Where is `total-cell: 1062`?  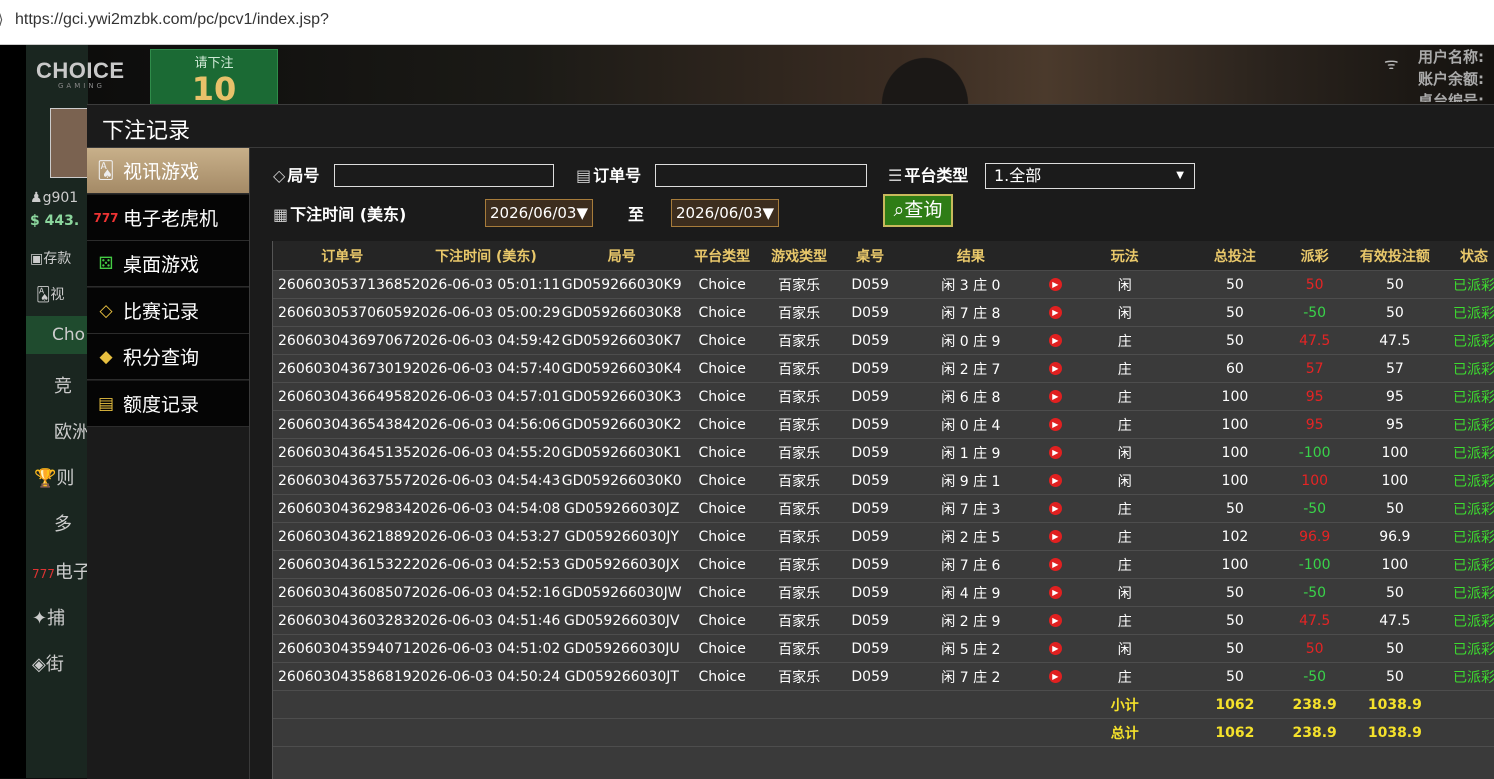 total-cell: 1062 is located at coordinates (1235, 732).